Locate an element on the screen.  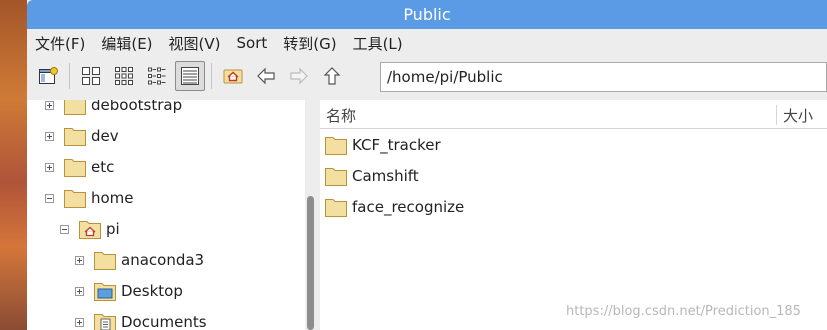
file-name: face_recognize is located at coordinates (408, 206).